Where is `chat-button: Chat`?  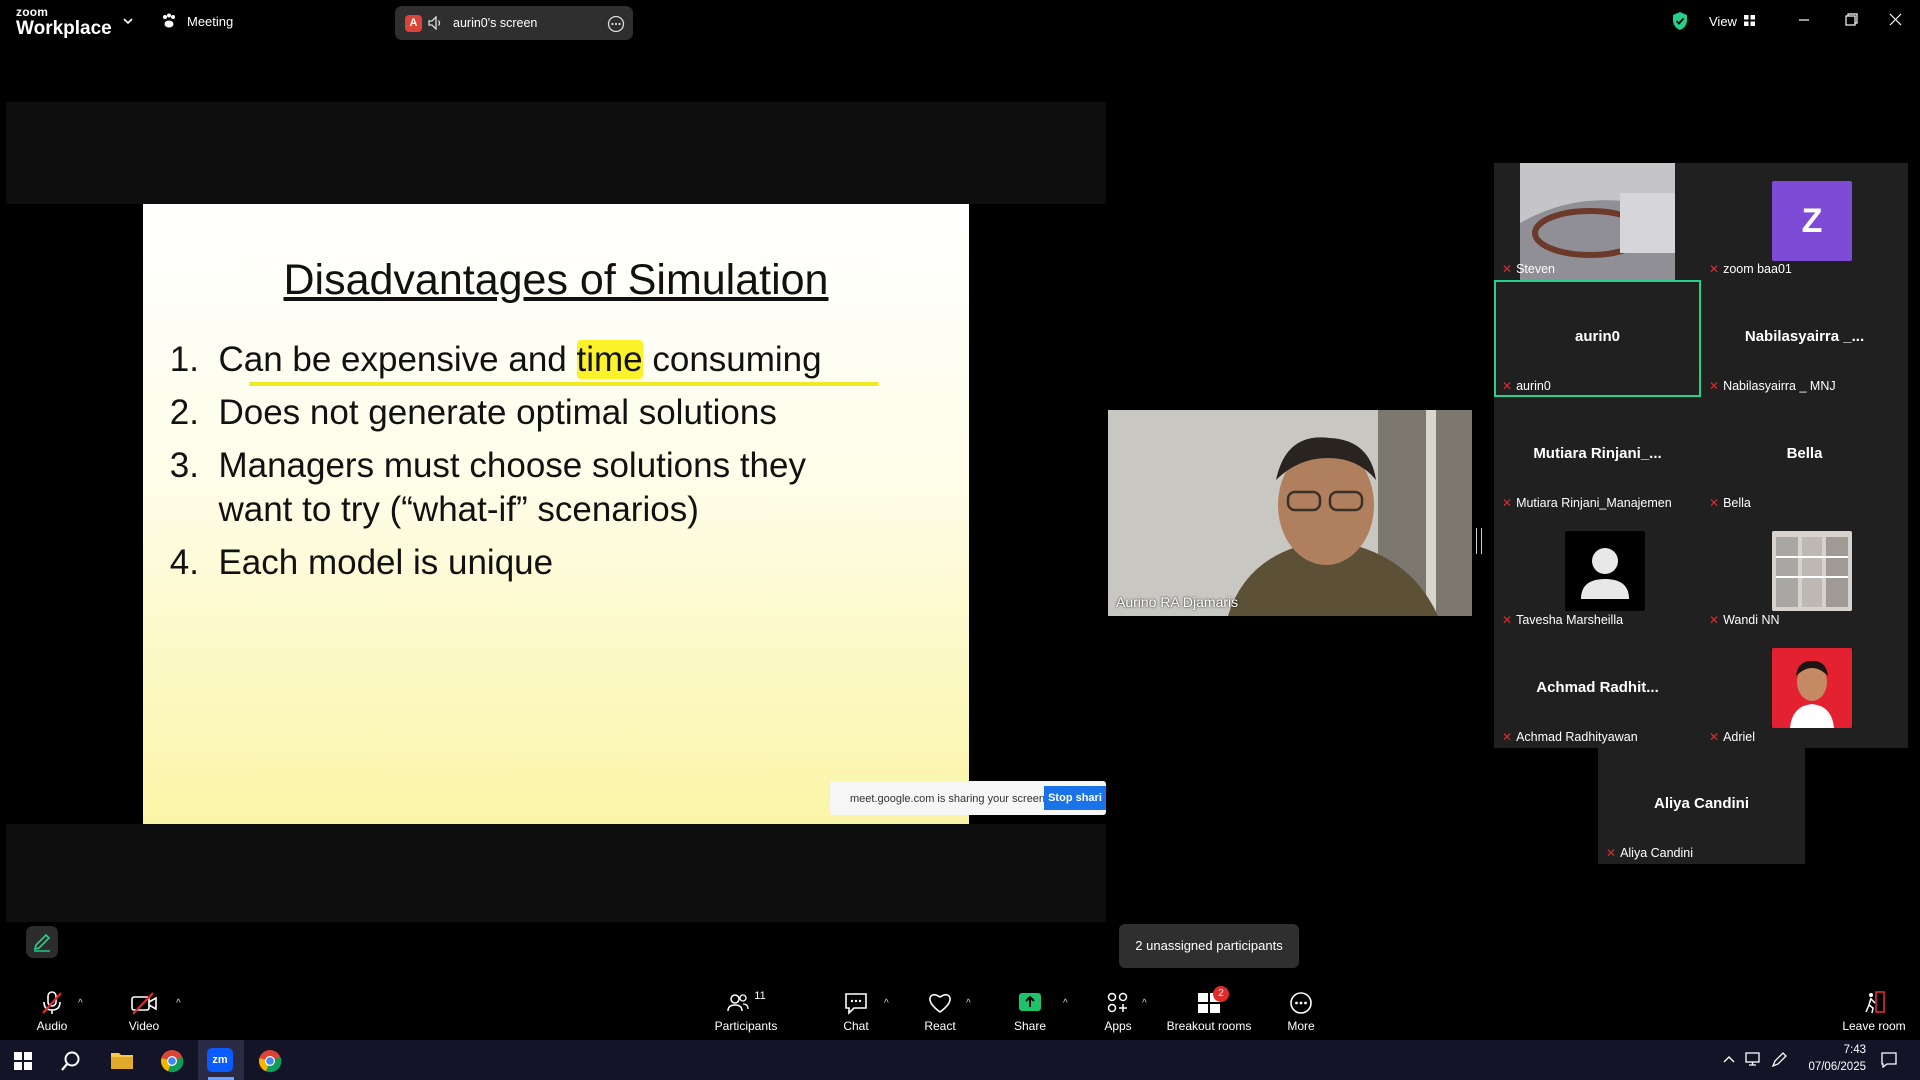 chat-button: Chat is located at coordinates (856, 1011).